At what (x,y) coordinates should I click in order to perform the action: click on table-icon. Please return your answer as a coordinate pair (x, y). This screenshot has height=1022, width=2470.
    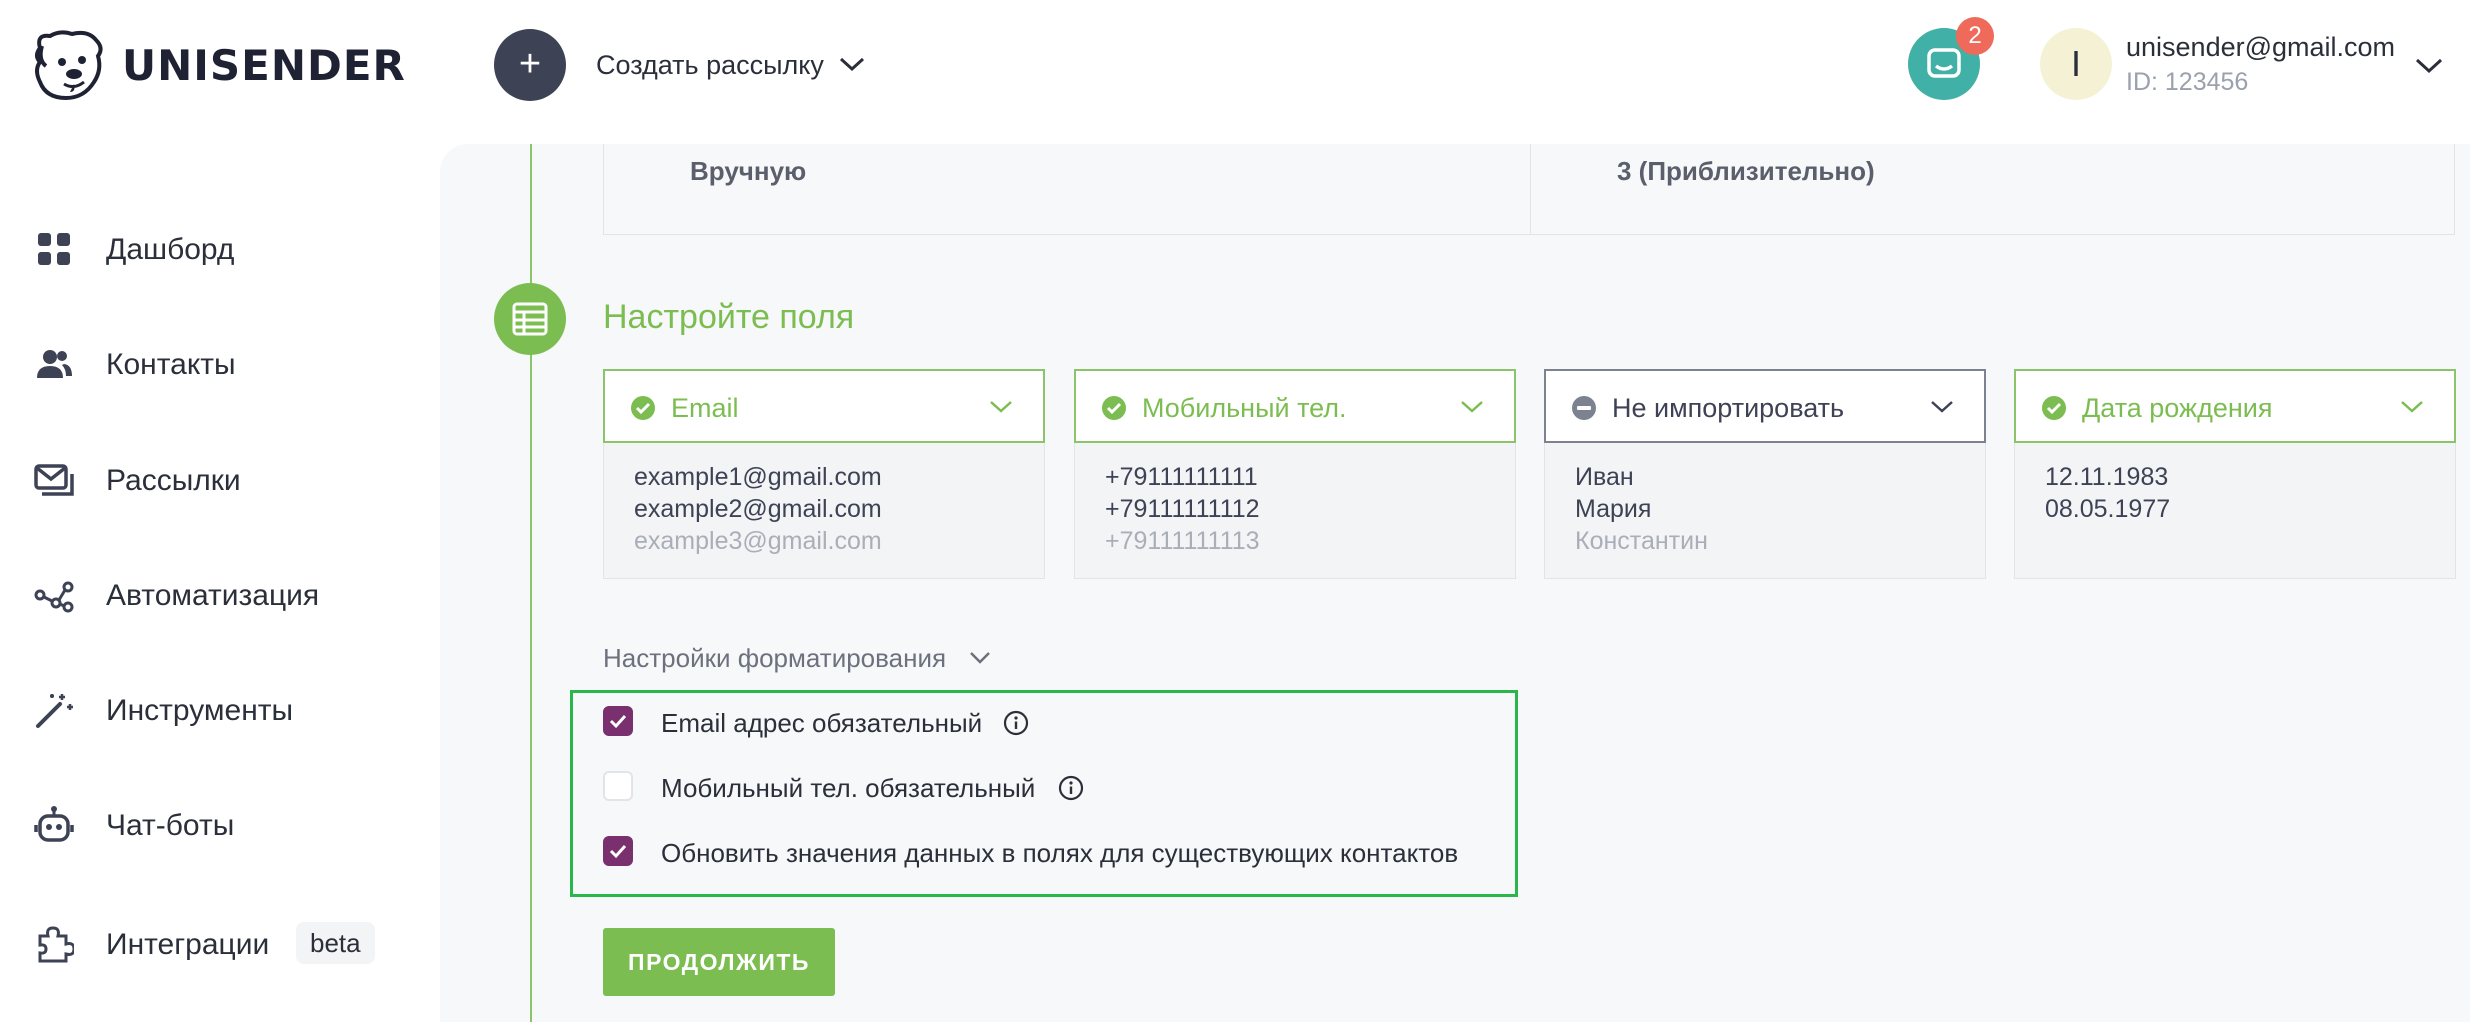
    Looking at the image, I should click on (530, 319).